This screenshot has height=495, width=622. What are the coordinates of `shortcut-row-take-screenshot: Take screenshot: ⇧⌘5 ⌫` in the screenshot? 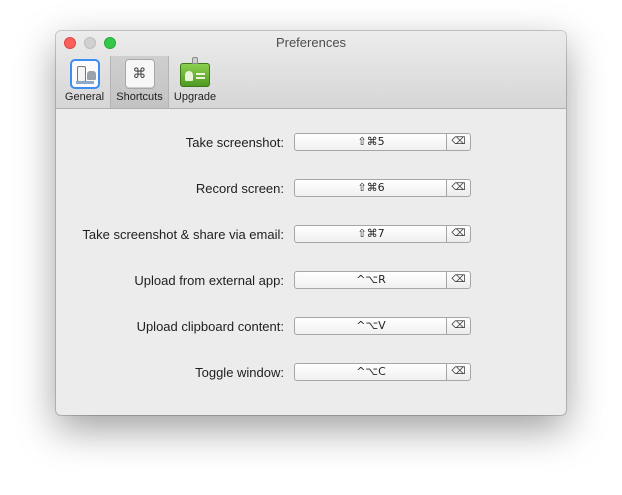 It's located at (311, 143).